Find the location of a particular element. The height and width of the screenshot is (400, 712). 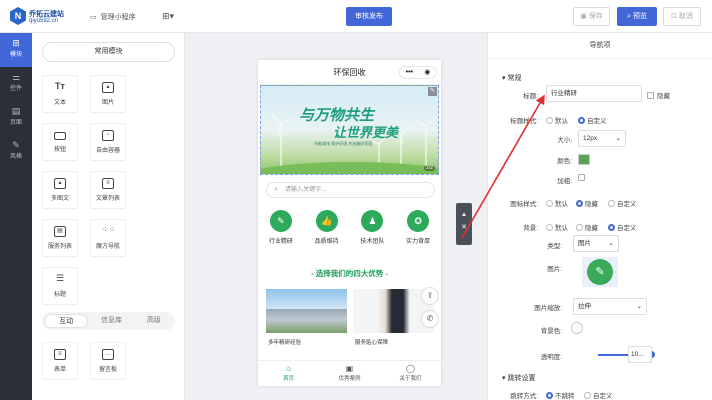

bgcolor-label: 背景色: is located at coordinates (551, 331).